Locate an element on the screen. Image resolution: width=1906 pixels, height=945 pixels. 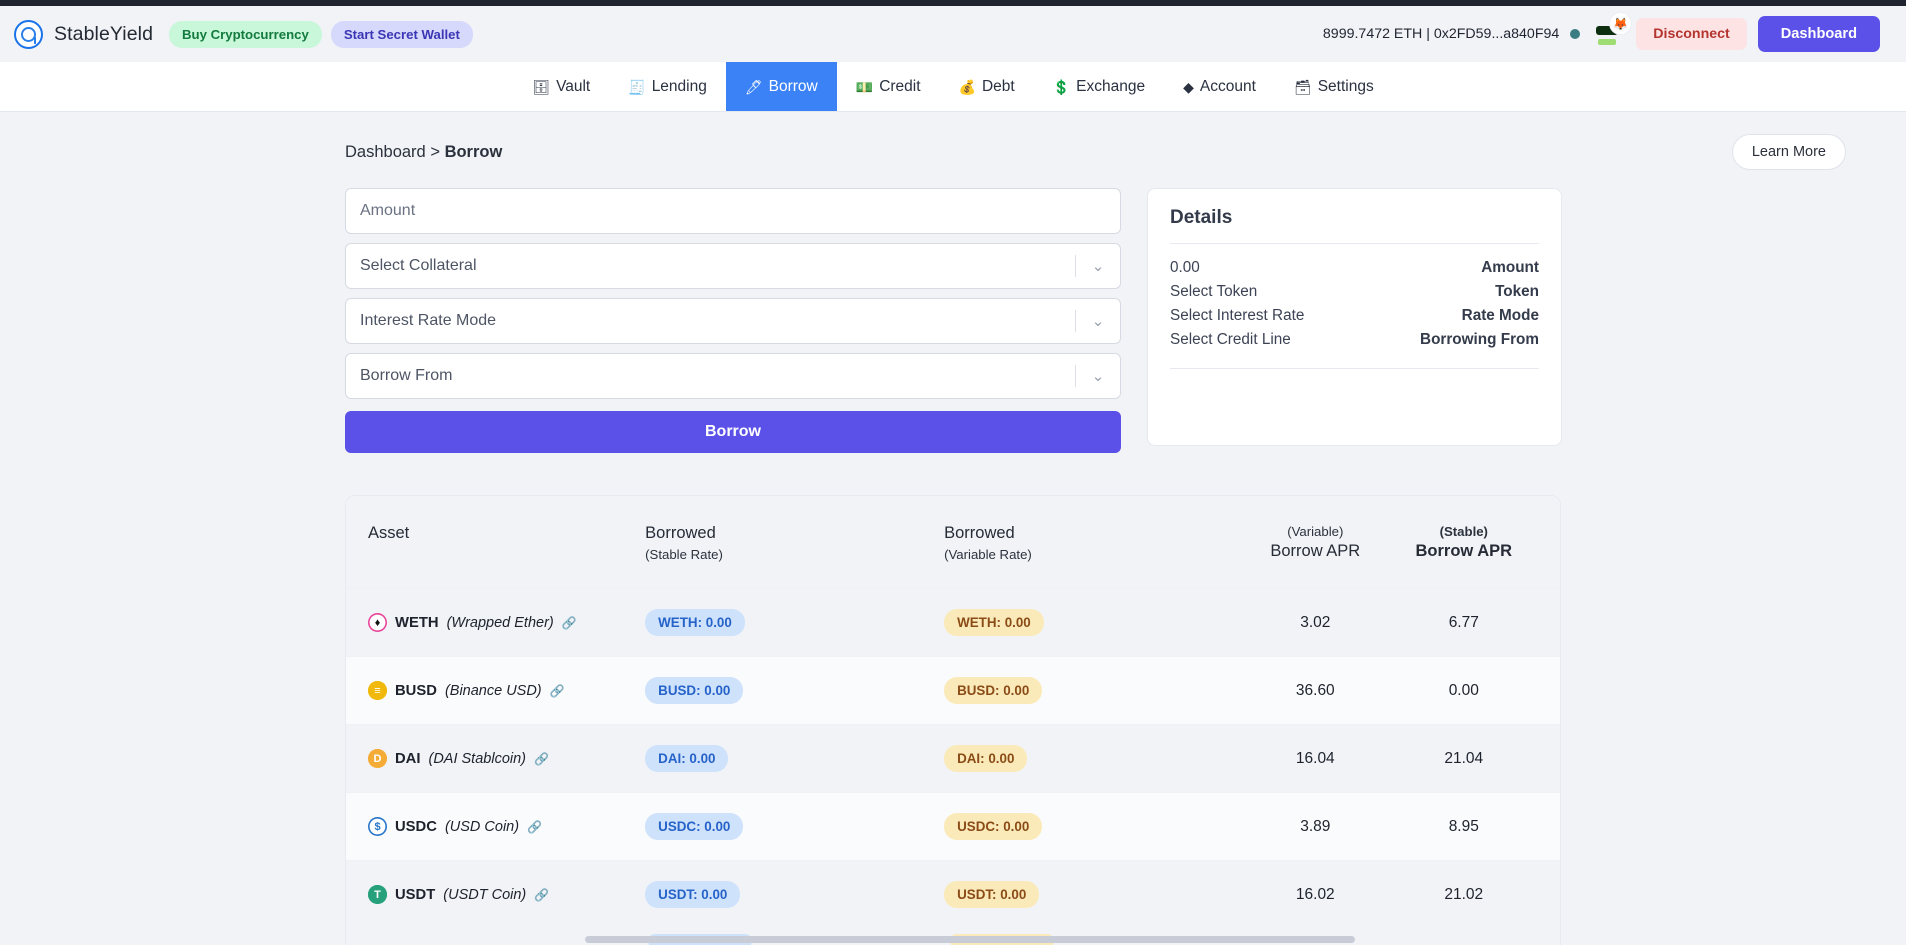
breadcrumb-current: Borrow is located at coordinates (473, 151).